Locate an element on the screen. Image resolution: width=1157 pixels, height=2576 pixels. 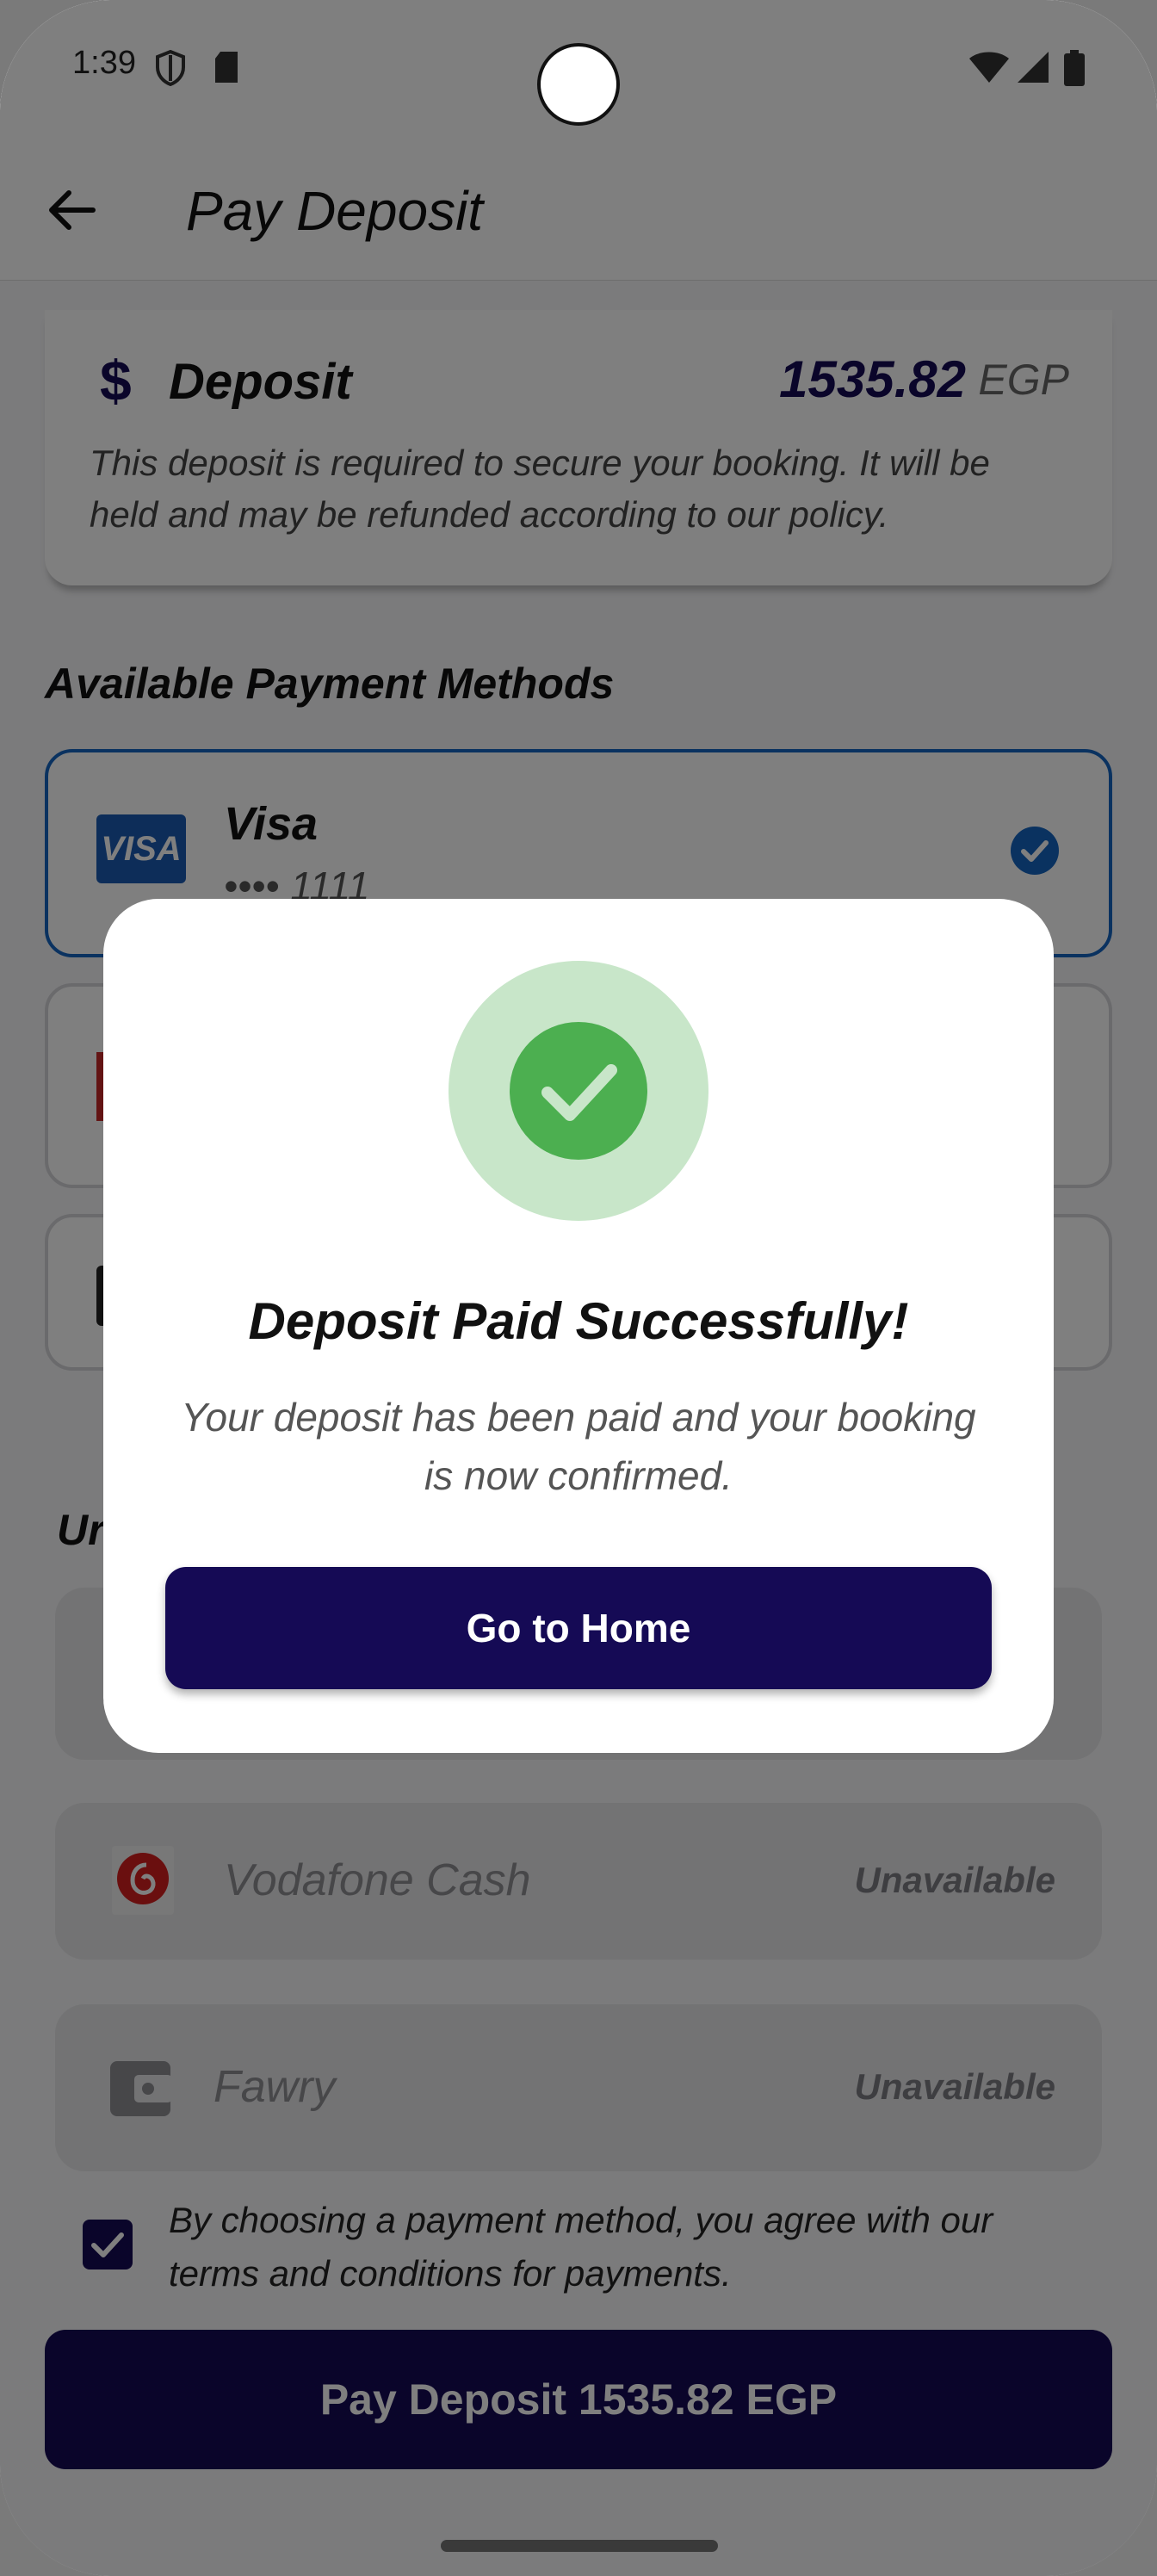
success-badge is located at coordinates (579, 1091).